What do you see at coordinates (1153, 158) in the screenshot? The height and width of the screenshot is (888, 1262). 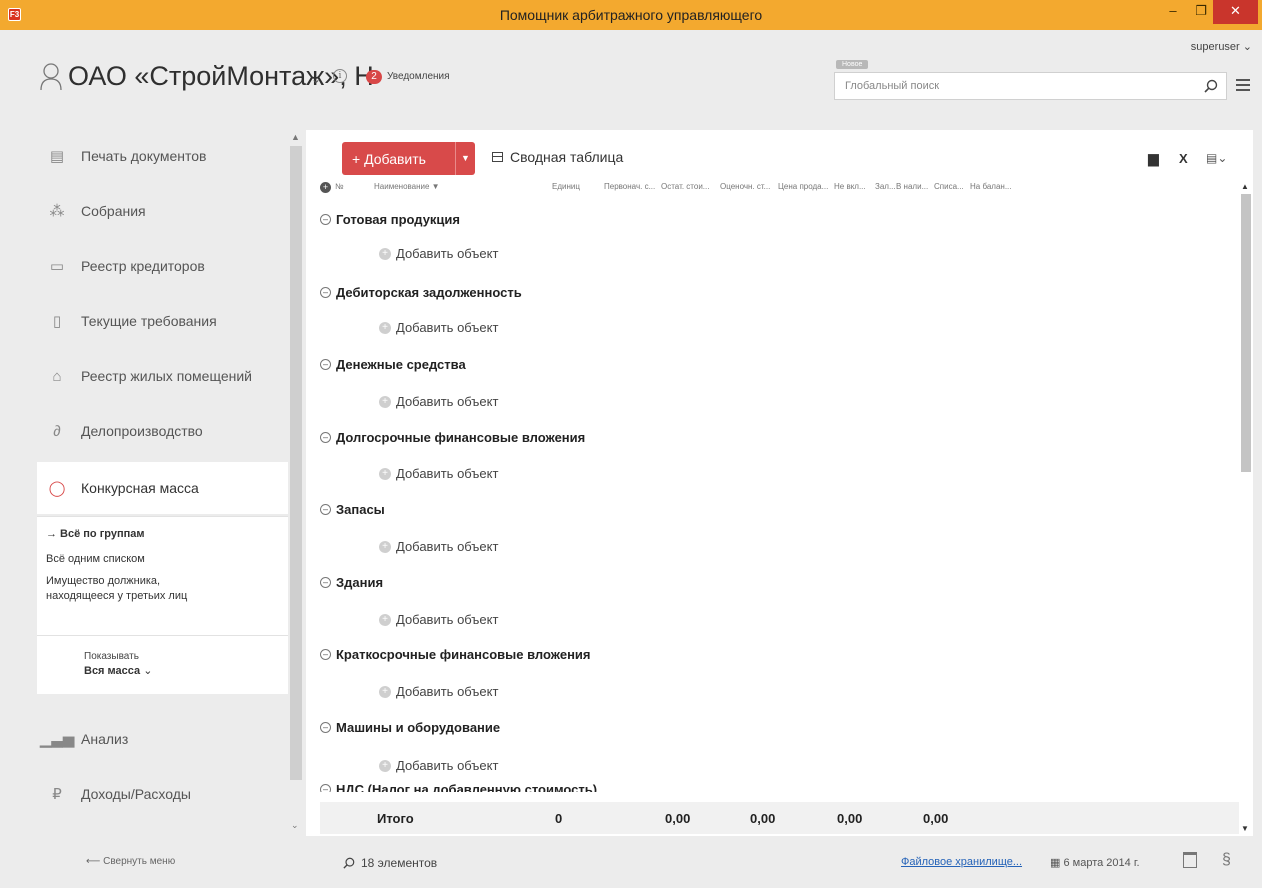 I see `print-icon: ▆` at bounding box center [1153, 158].